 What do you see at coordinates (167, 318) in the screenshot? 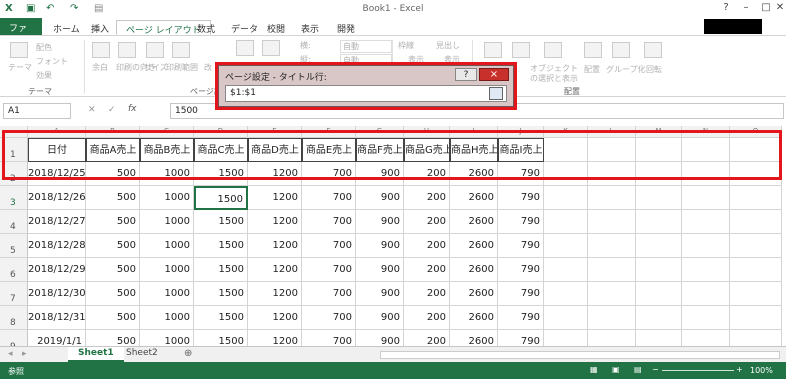
I see `cell-c8: 1000` at bounding box center [167, 318].